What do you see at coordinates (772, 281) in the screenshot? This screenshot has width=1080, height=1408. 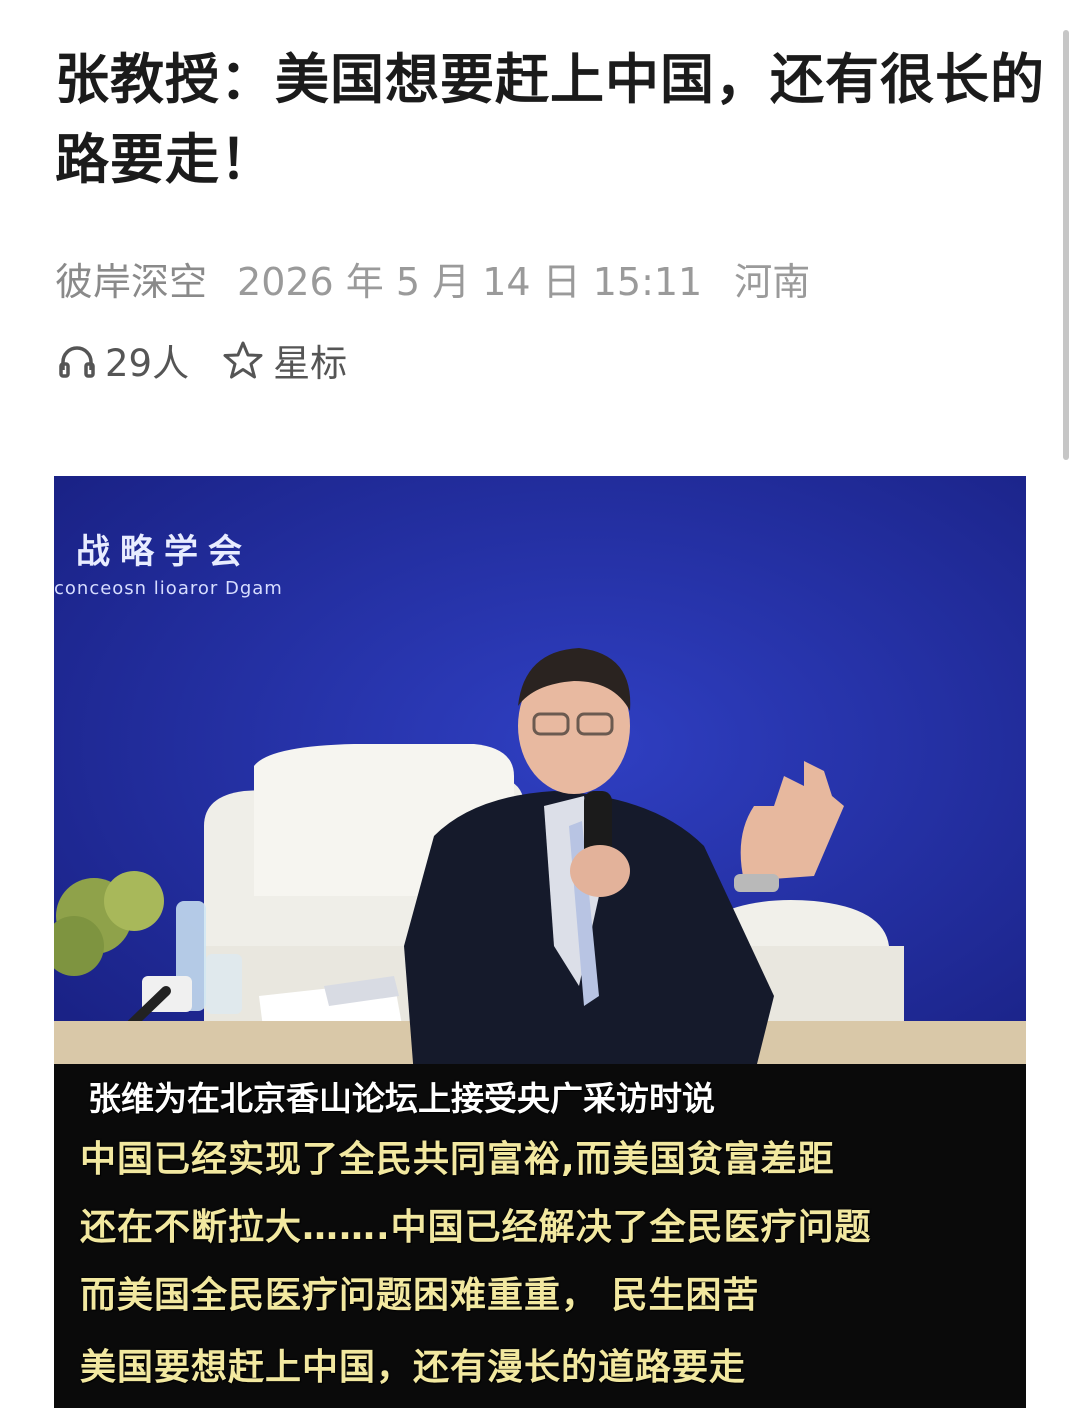 I see `publish-location: 河南` at bounding box center [772, 281].